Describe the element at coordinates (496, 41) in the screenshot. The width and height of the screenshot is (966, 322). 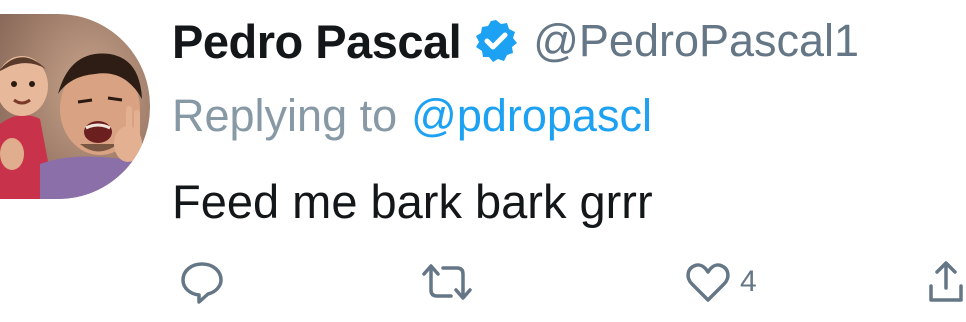
I see `verified-badge-icon` at that location.